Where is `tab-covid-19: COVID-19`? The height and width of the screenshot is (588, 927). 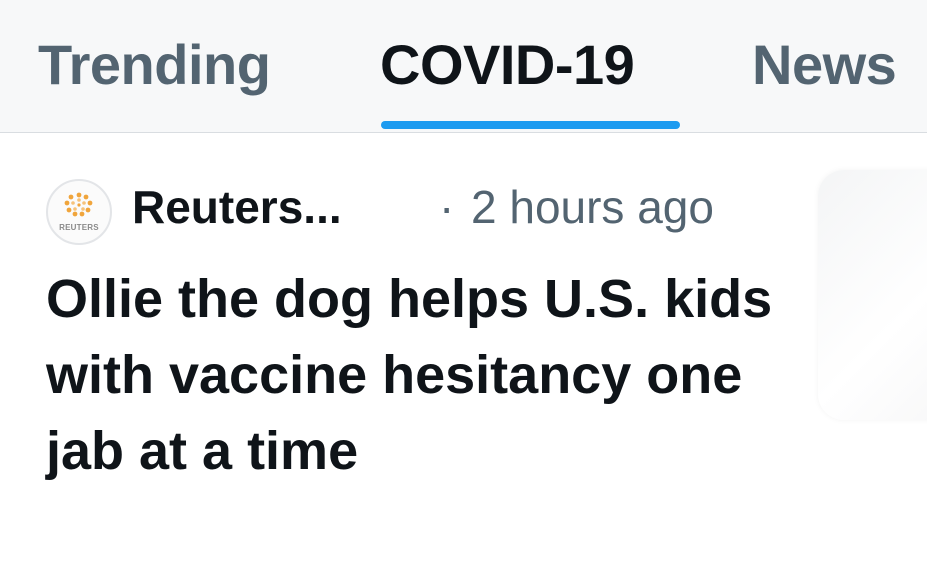 tab-covid-19: COVID-19 is located at coordinates (507, 65).